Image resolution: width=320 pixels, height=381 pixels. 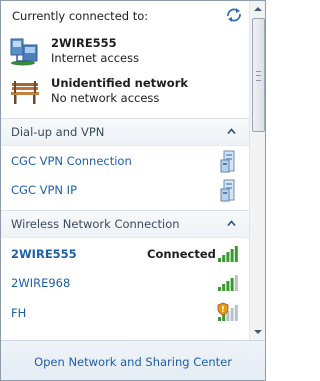 I want to click on wifi-item-fh: FH !, so click(x=125, y=313).